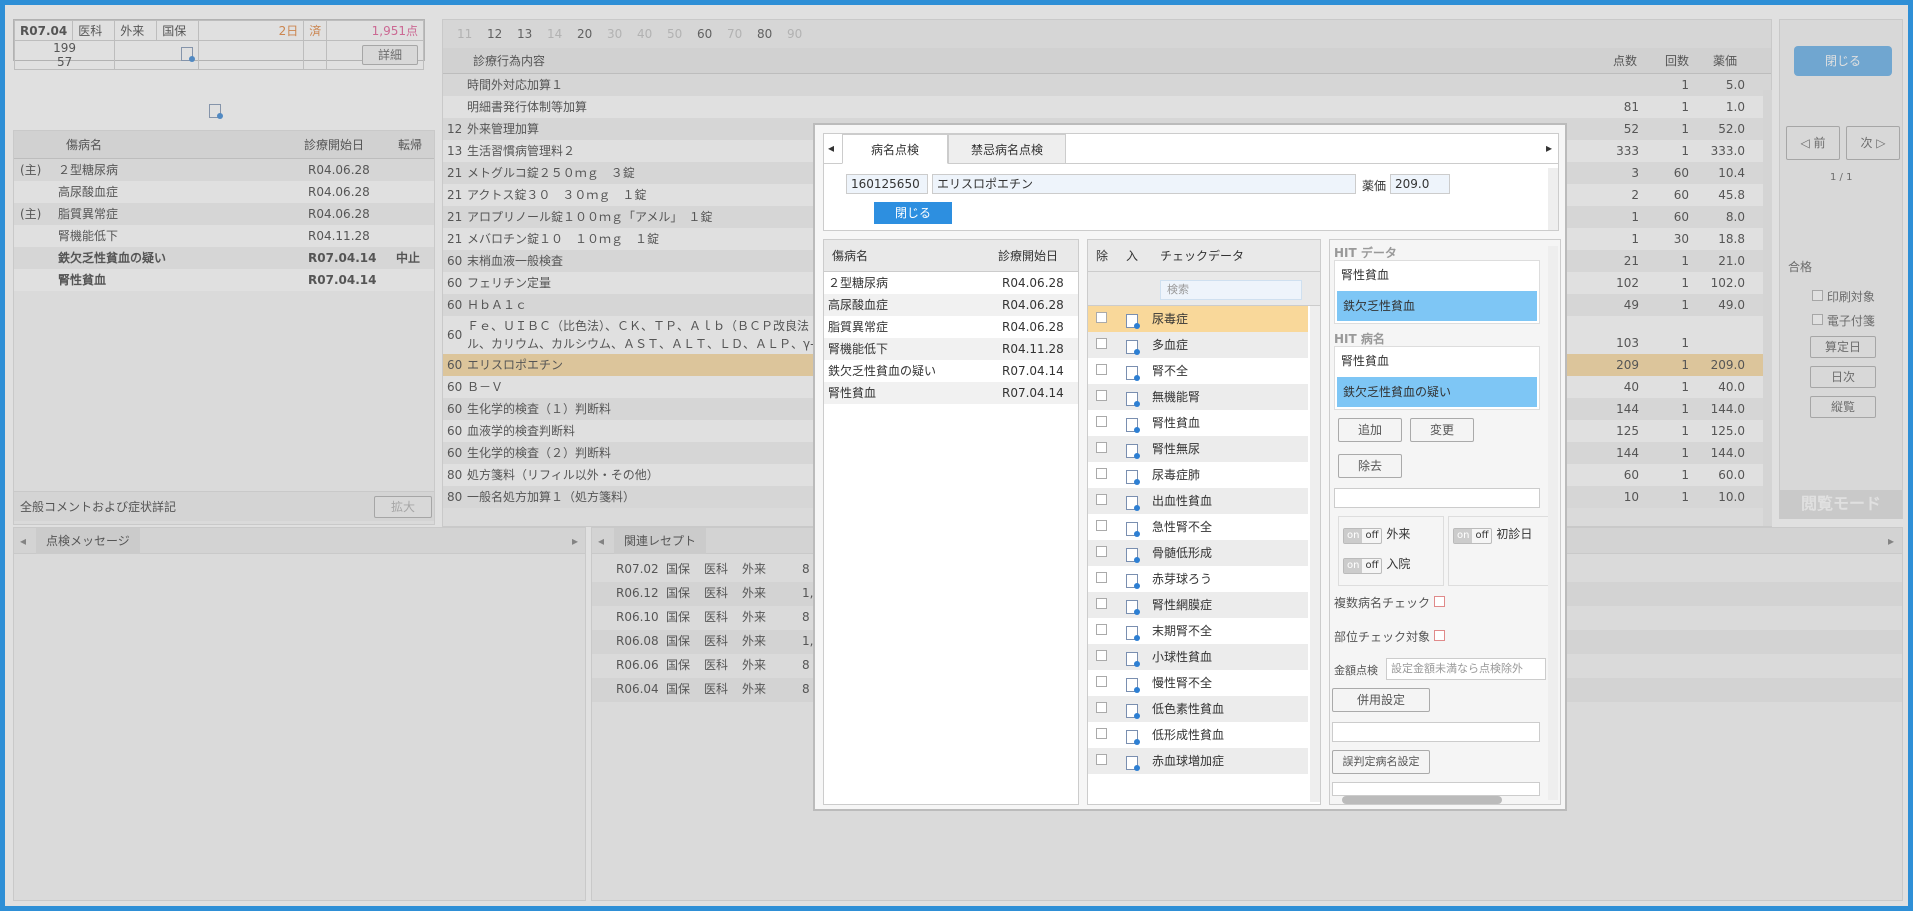  Describe the element at coordinates (1439, 601) in the screenshot. I see `multi-check-checkbox` at that location.